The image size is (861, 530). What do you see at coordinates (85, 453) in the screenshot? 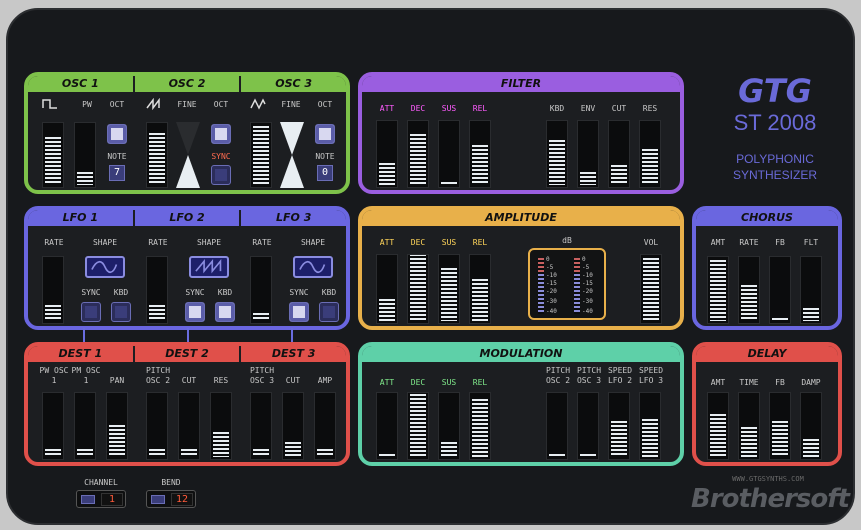
I see `dest-pm-osc1-fill` at bounding box center [85, 453].